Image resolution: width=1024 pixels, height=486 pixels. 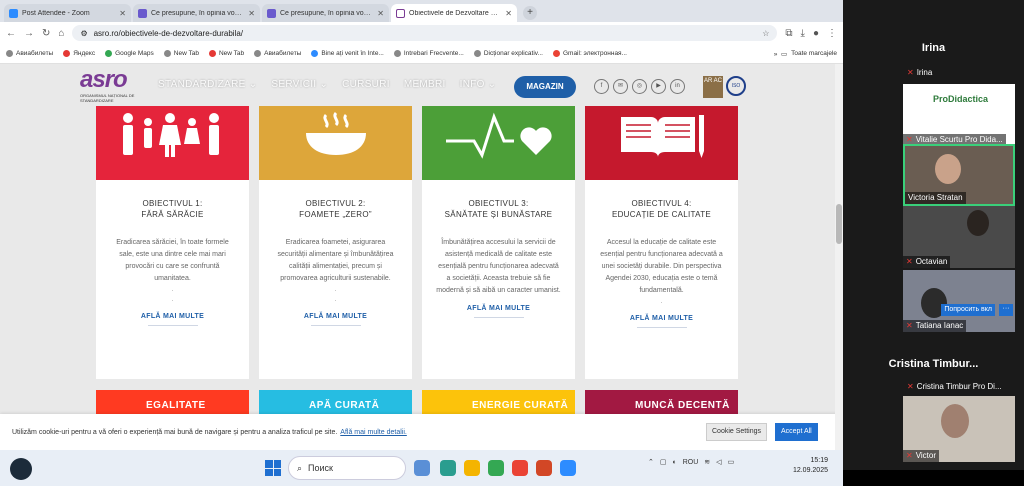 I want to click on magazin-button: MAGAZIN, so click(x=545, y=87).